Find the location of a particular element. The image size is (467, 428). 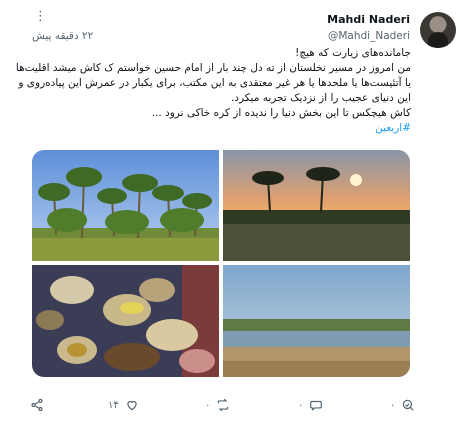

more-options-icon: ⋮ is located at coordinates (40, 16).